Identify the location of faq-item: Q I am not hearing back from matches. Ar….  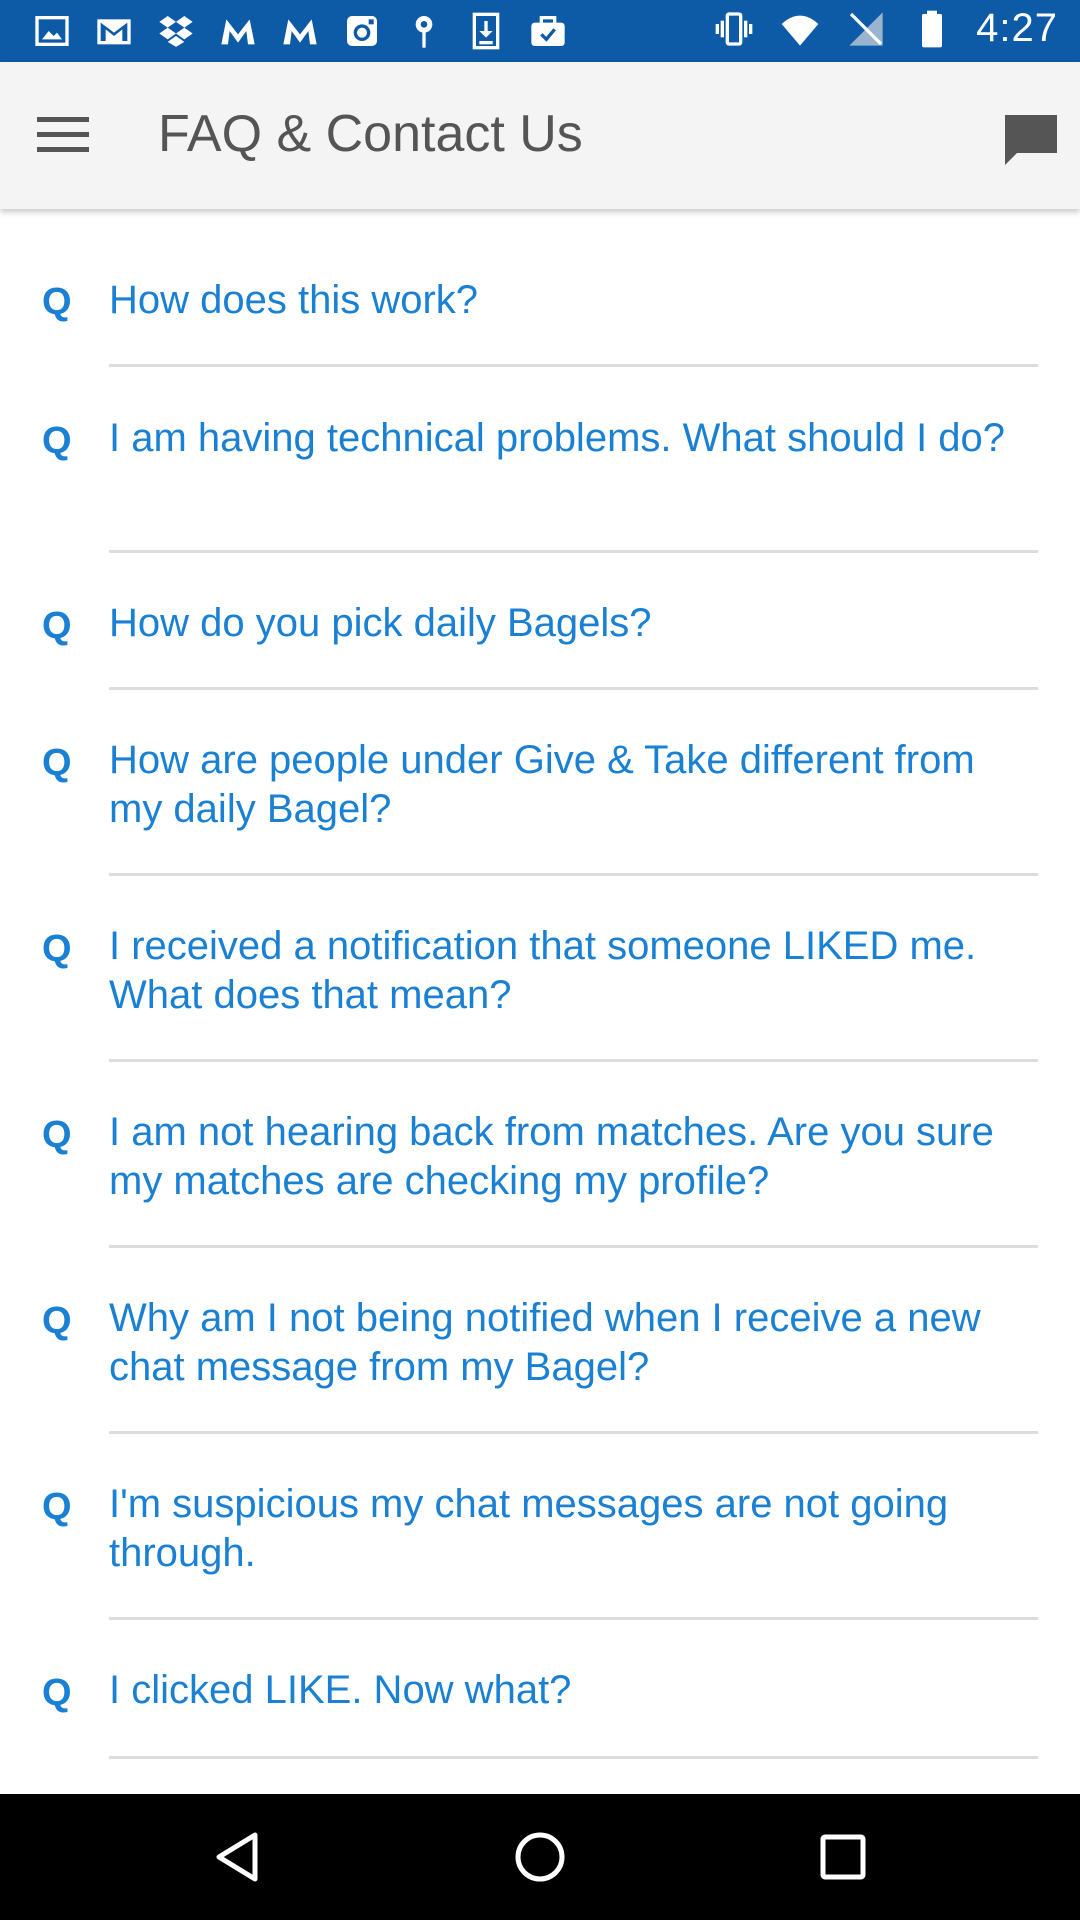
(540, 1154).